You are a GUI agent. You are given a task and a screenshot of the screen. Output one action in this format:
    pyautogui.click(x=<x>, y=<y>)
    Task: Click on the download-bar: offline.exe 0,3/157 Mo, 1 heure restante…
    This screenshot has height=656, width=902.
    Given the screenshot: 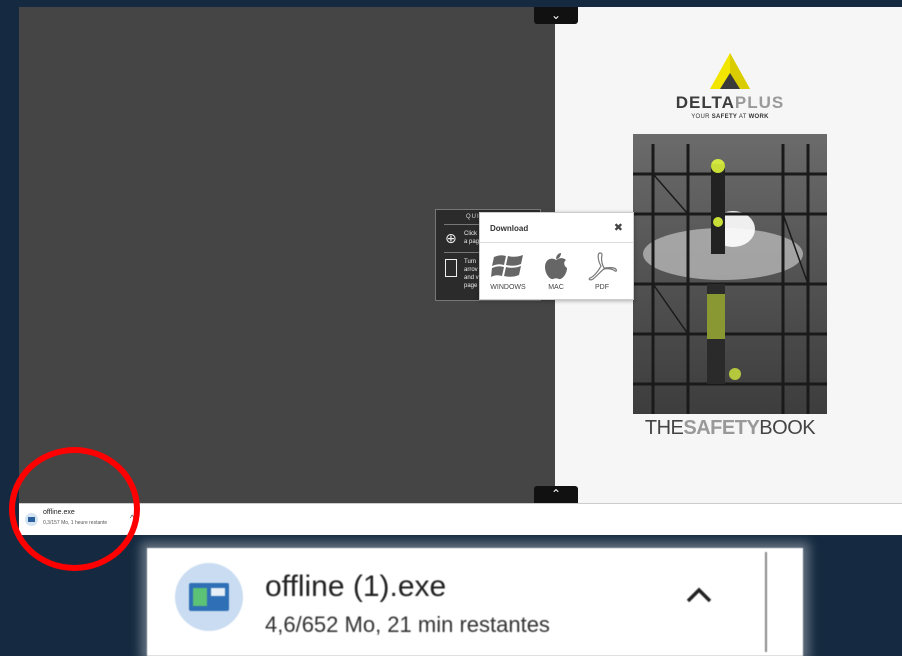 What is the action you would take?
    pyautogui.click(x=460, y=519)
    